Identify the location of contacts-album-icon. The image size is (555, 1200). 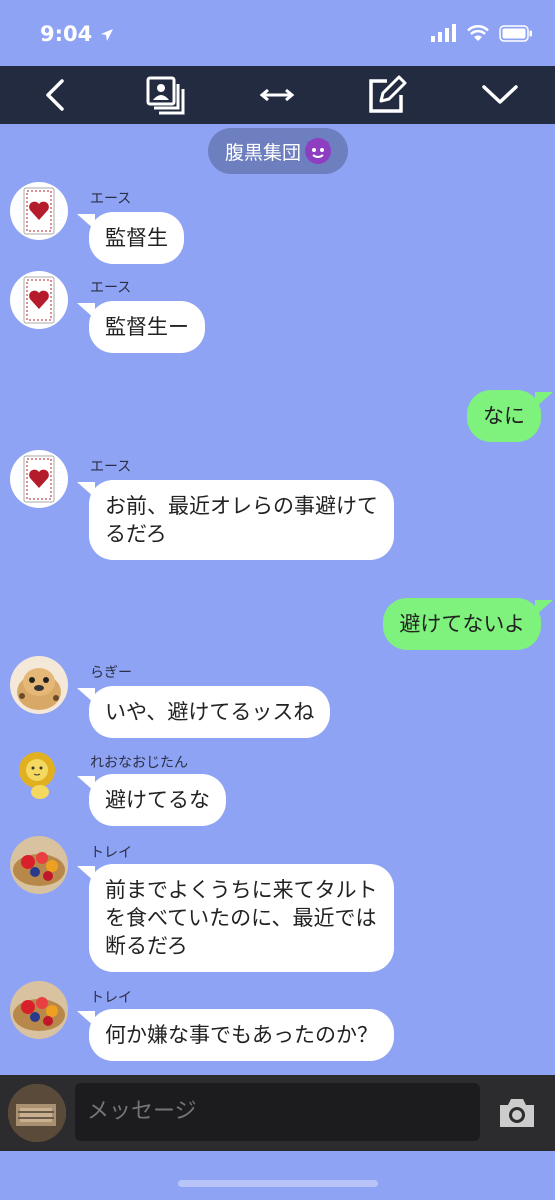
(165, 95).